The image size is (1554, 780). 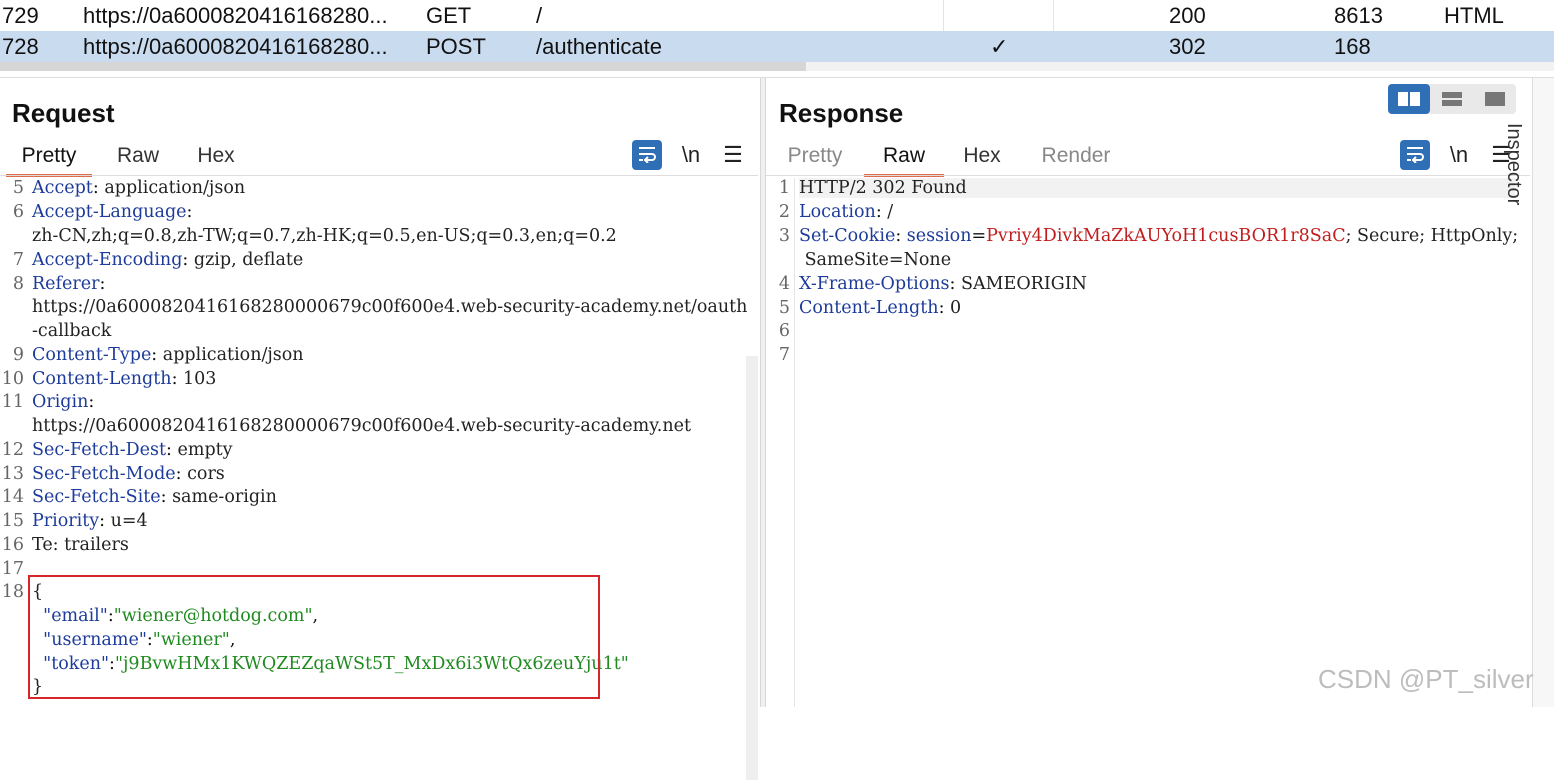 I want to click on row-method: POST, so click(x=456, y=46).